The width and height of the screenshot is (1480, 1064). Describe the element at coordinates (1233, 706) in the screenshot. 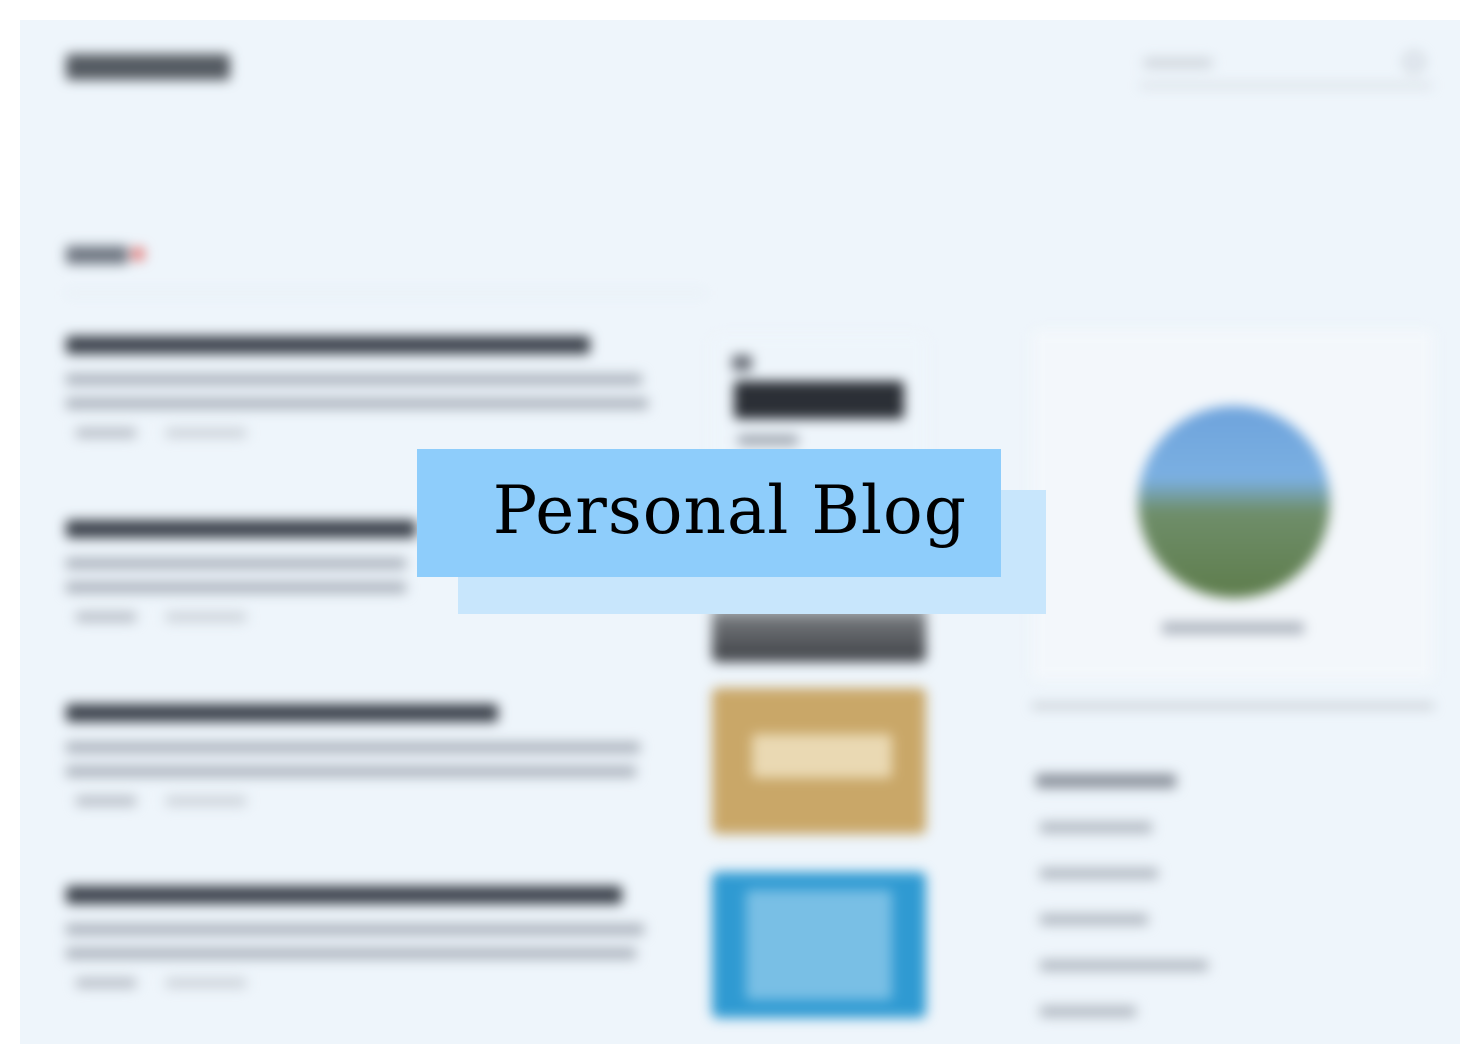

I see `sidebar-divider` at that location.